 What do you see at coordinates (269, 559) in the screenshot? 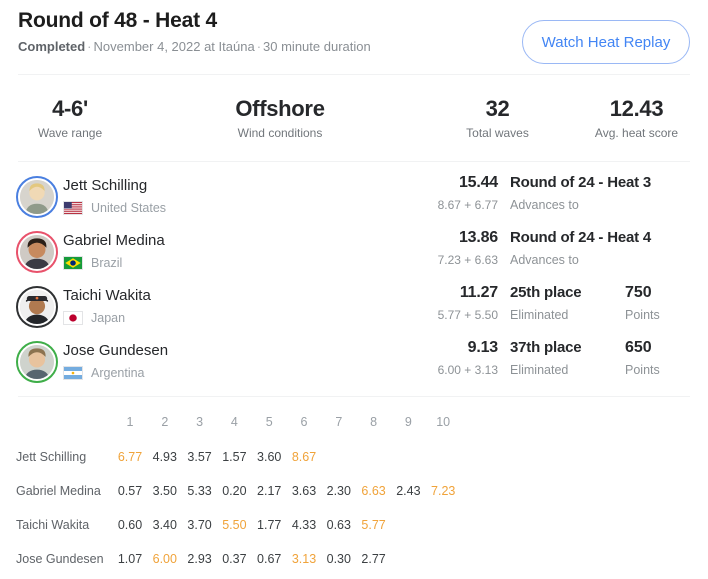
I see `wave-score: 0.67` at bounding box center [269, 559].